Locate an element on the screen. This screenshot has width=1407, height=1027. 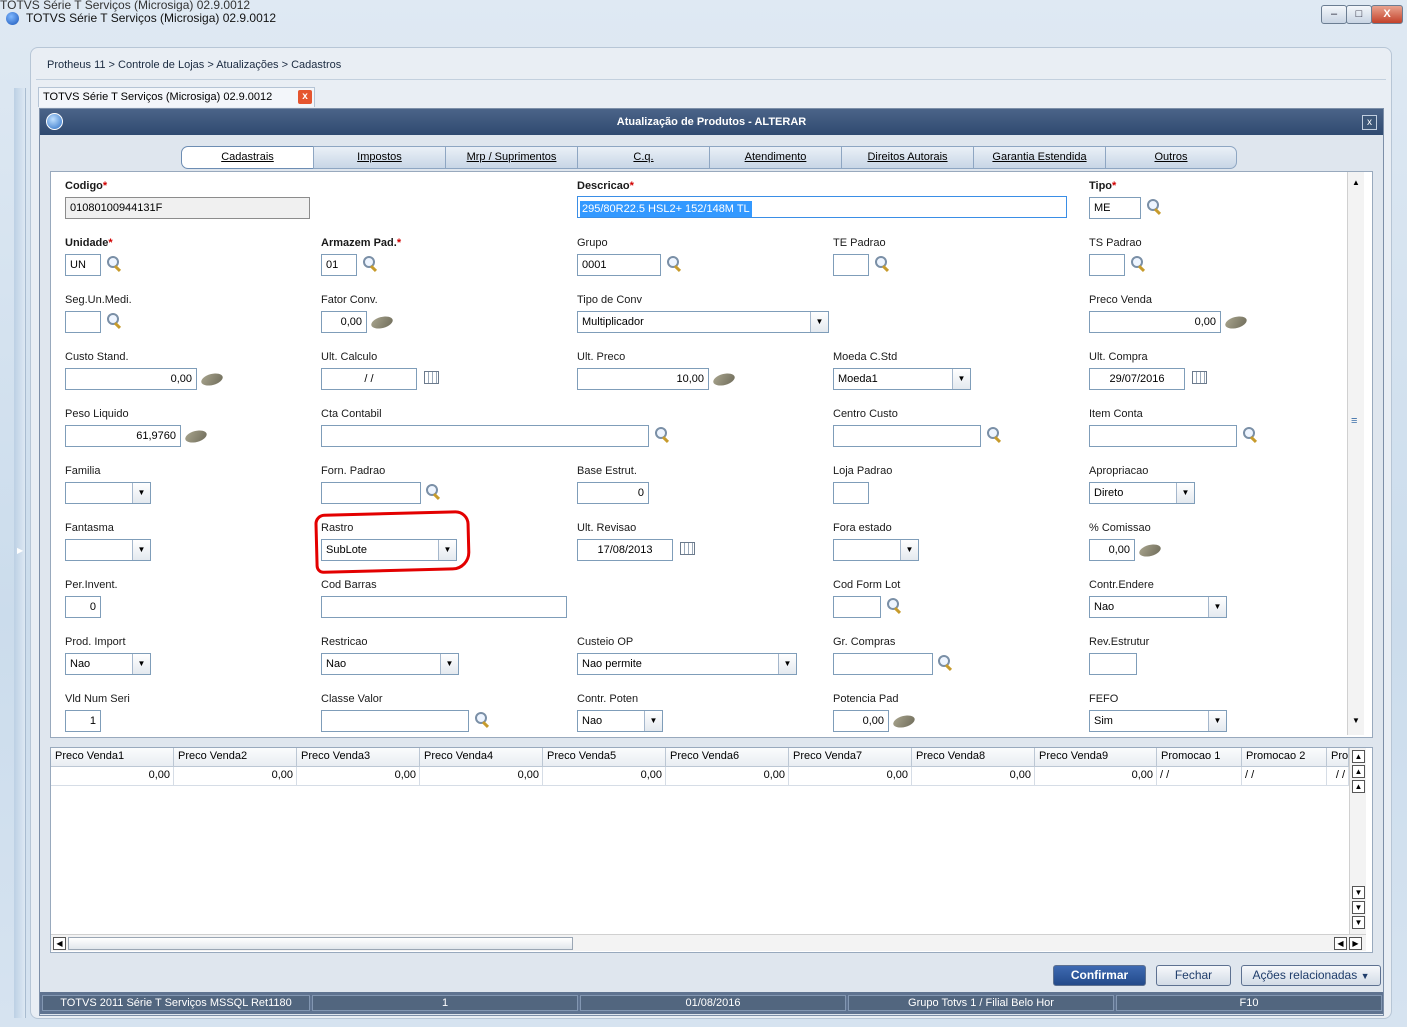
scroll-left-icon: ◀ is located at coordinates (59, 943).